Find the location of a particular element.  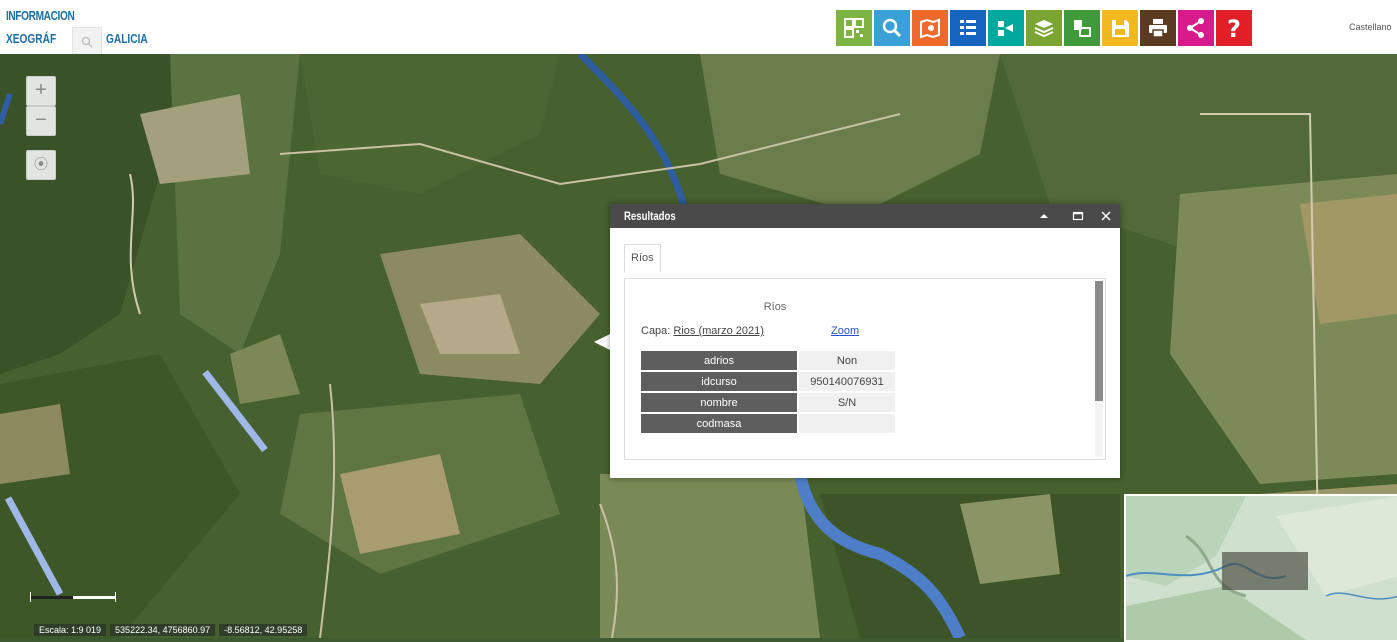

attribute-value is located at coordinates (847, 423).